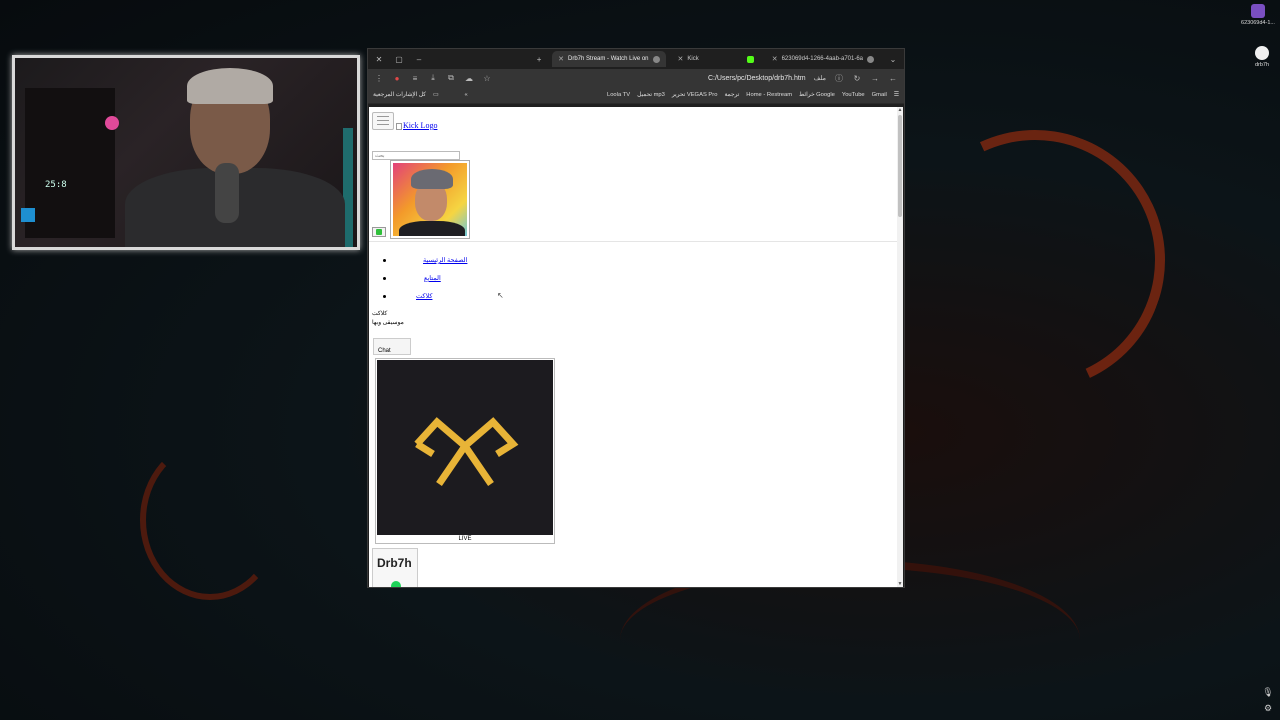 This screenshot has height=720, width=1280. Describe the element at coordinates (469, 262) in the screenshot. I see `nav-item-home: الصفحة الرئيسية` at that location.